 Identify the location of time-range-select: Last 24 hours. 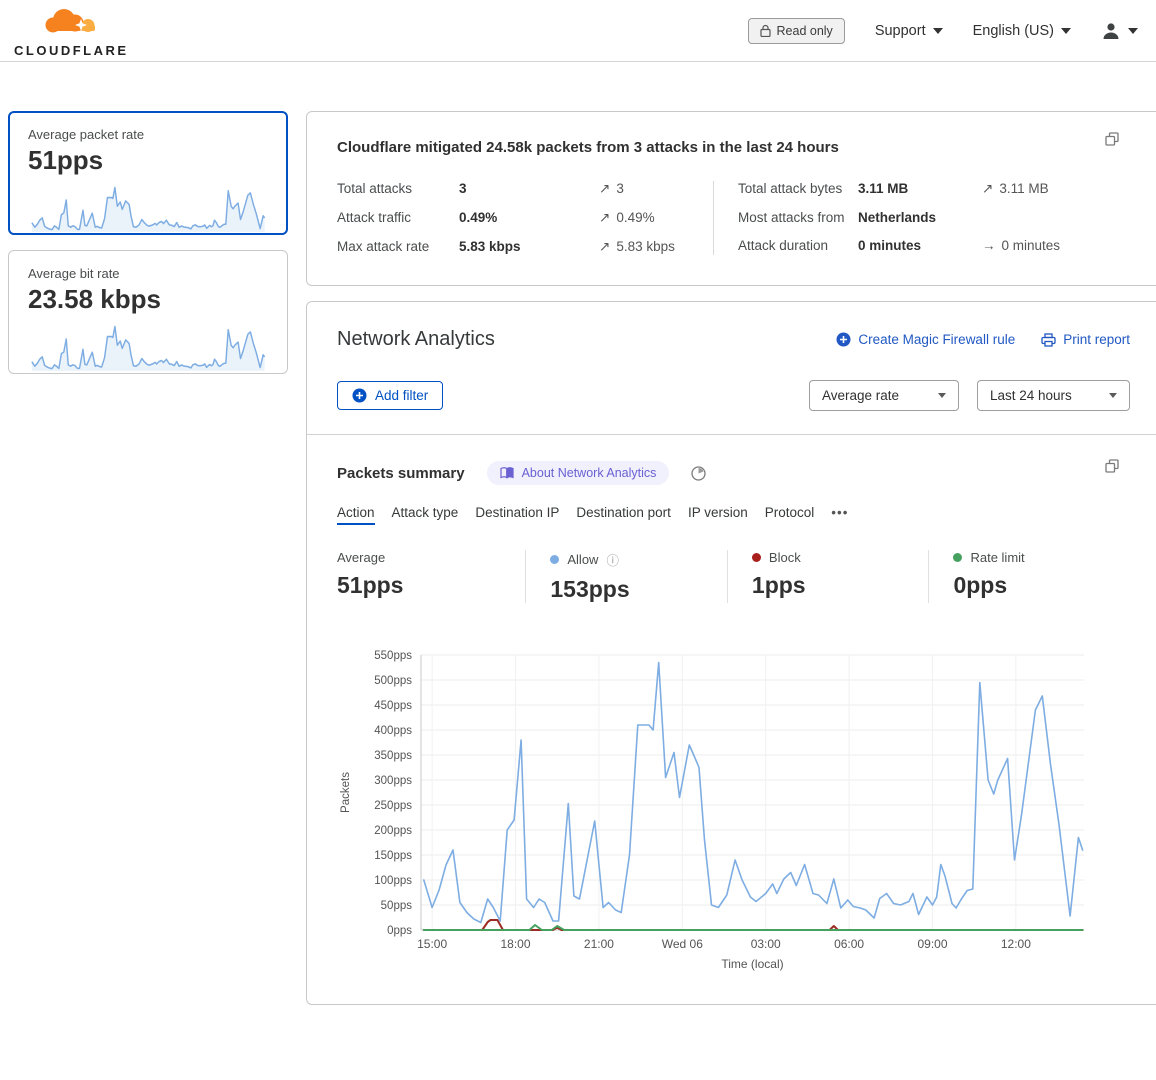
(1053, 395).